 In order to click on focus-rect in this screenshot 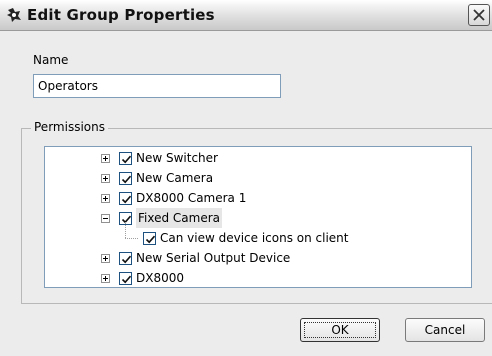, I will do `click(340, 330)`.